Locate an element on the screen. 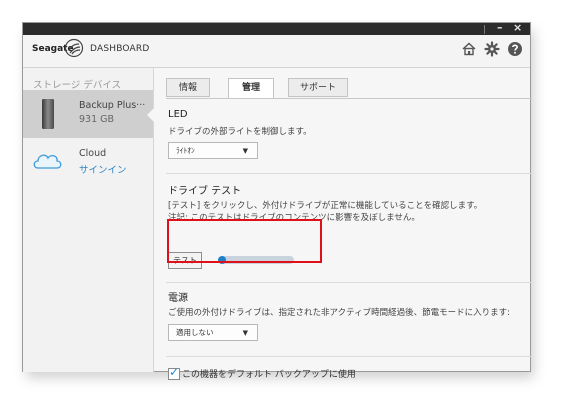  help-icon is located at coordinates (515, 49).